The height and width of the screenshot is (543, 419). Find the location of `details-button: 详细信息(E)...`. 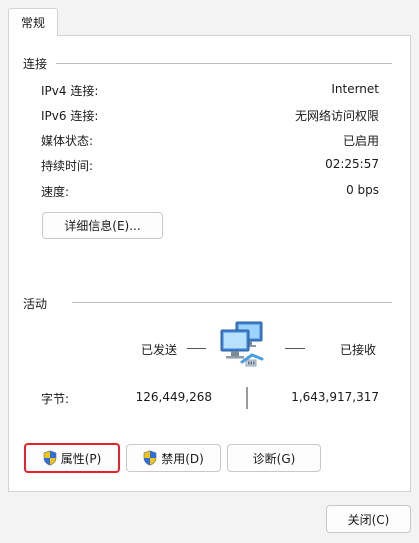

details-button: 详细信息(E)... is located at coordinates (102, 225).